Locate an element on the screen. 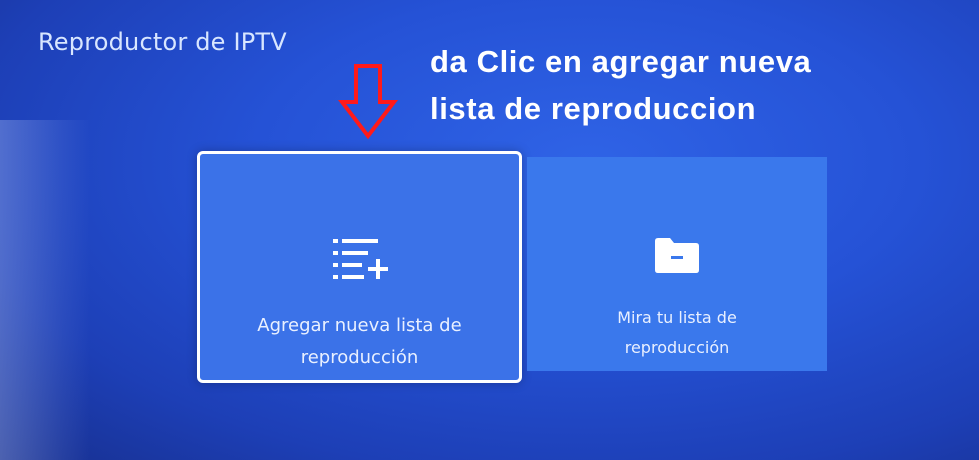 The height and width of the screenshot is (460, 979). screen-glare is located at coordinates (45, 290).